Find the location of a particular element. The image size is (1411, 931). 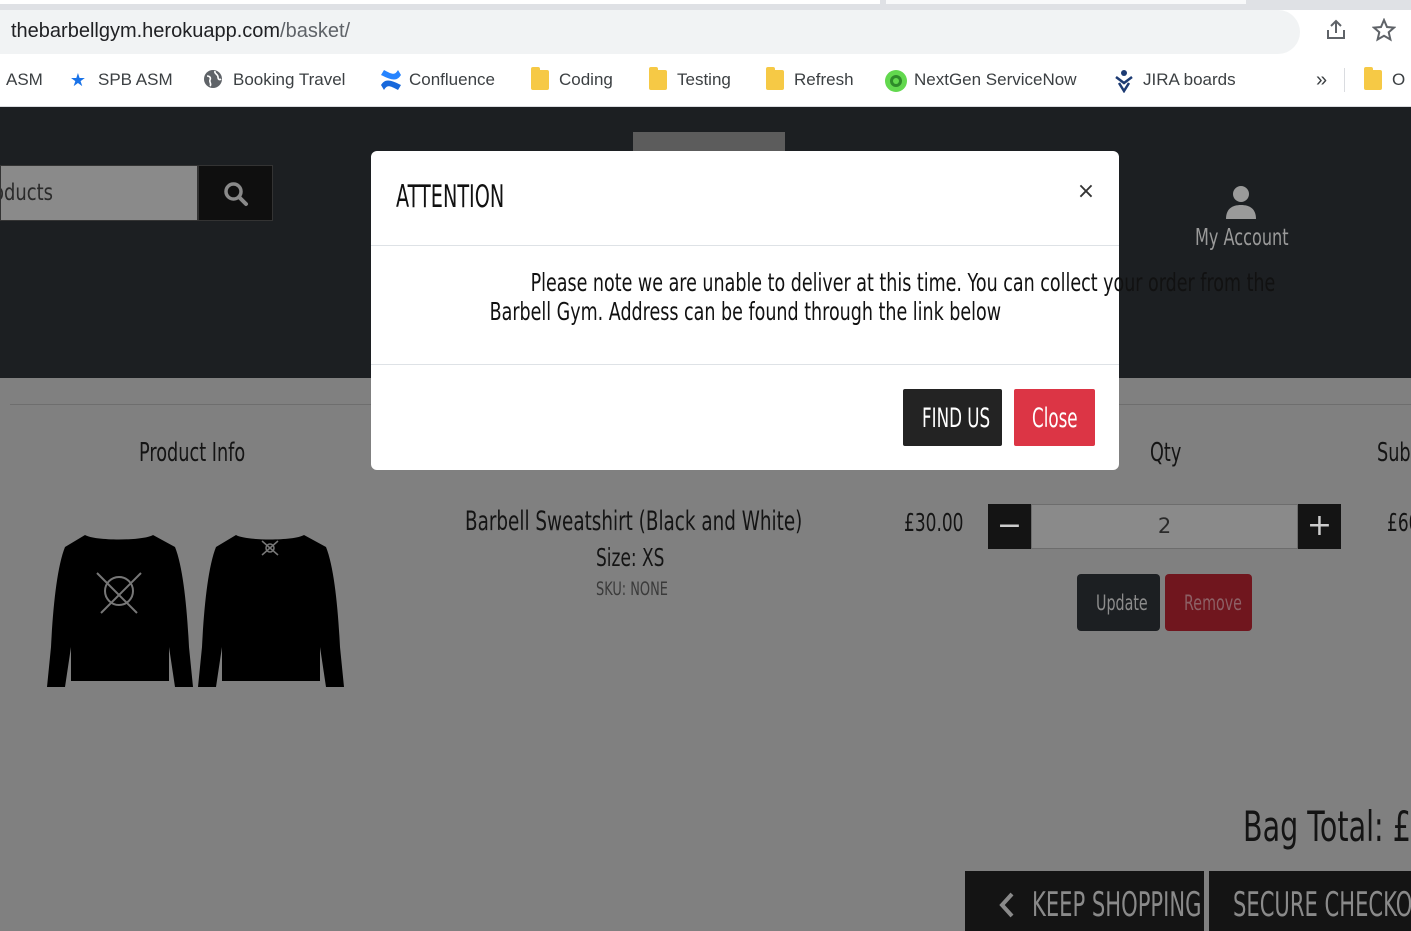

bookmark-label: Coding is located at coordinates (586, 79).